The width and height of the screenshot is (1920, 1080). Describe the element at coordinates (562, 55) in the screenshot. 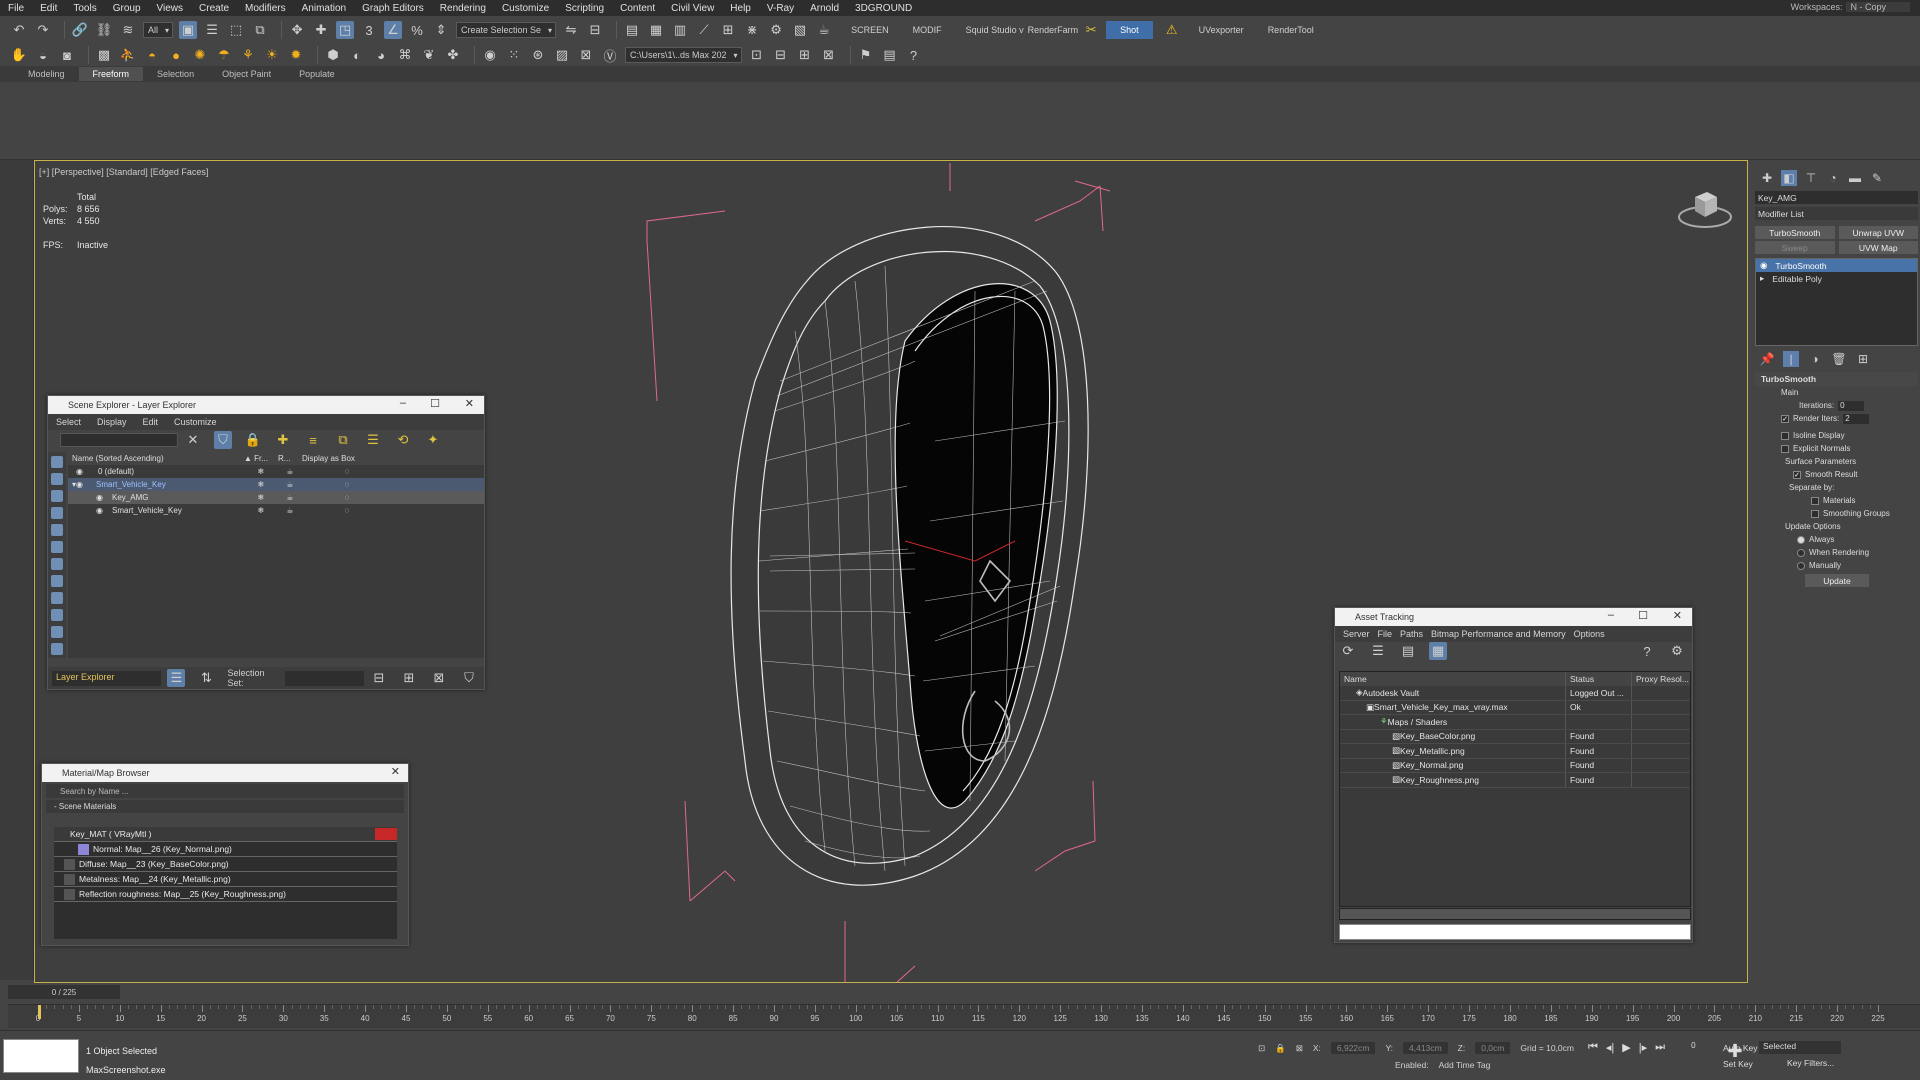

I see `vfb-icon: ▨` at that location.